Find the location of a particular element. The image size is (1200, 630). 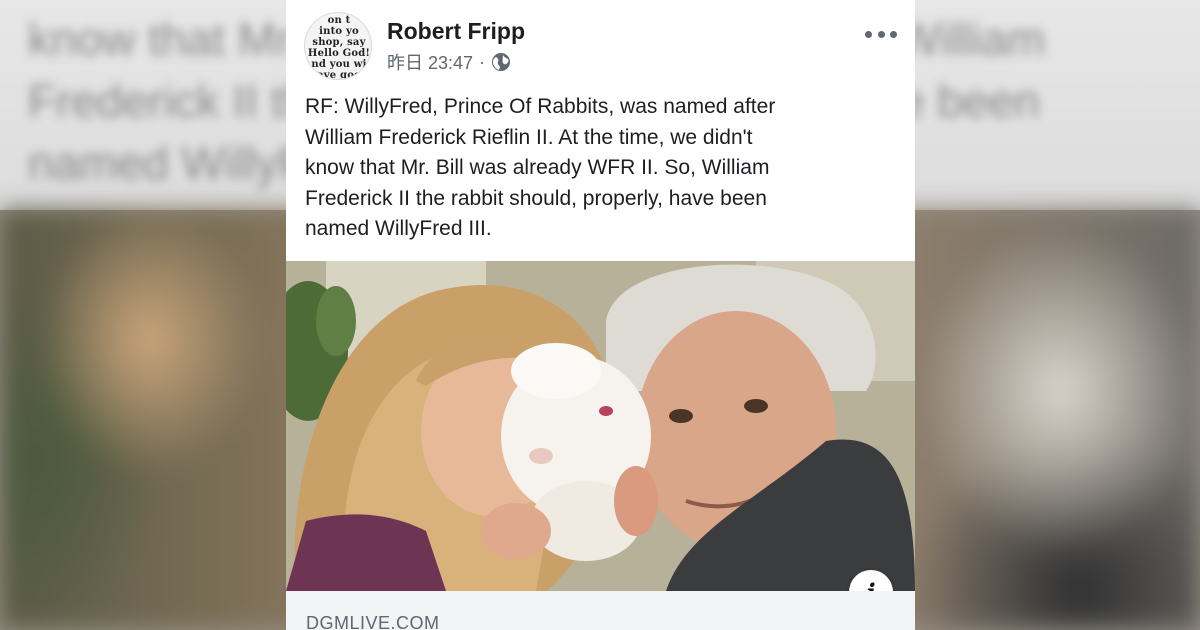

link-domain: DGMLIVE.COM is located at coordinates (373, 621).